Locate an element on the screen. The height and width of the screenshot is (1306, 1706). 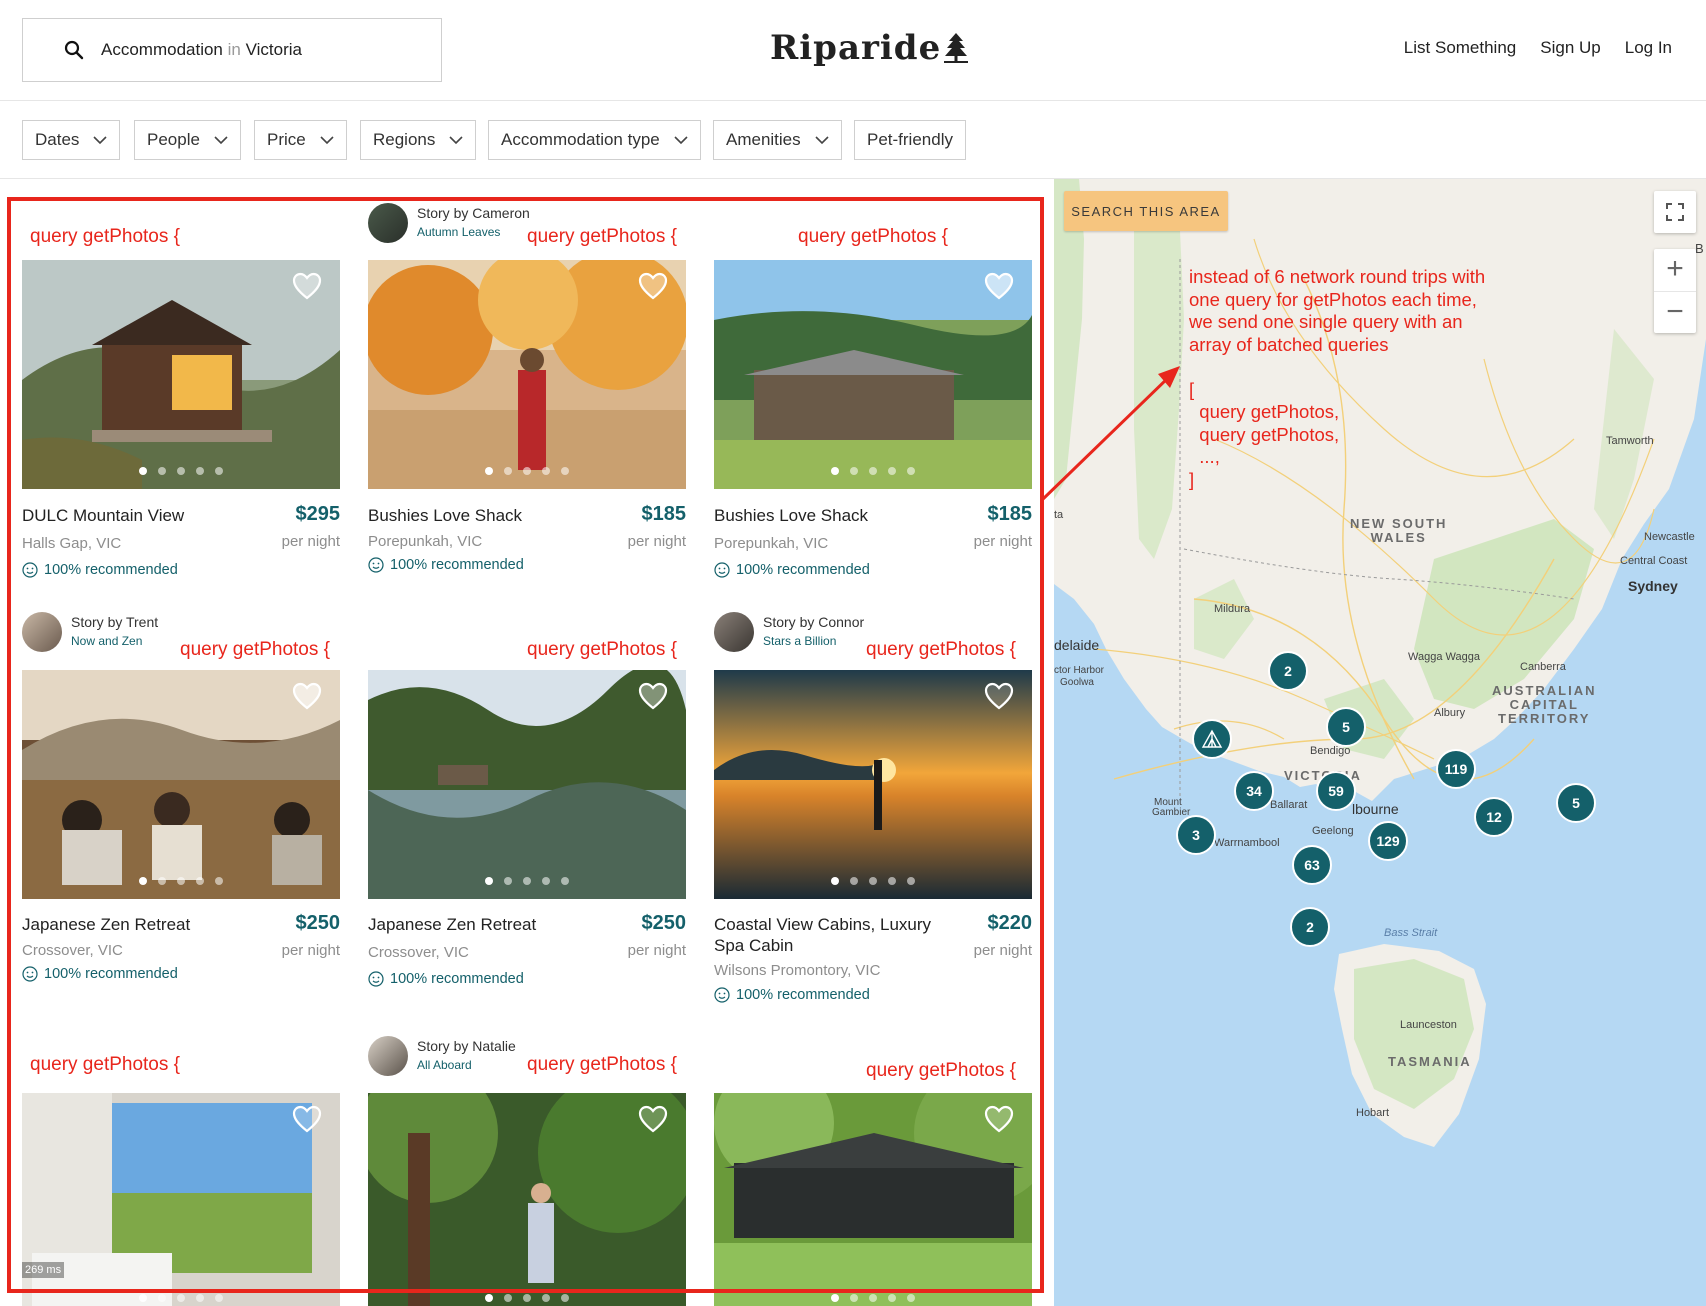
map-cluster: 3 is located at coordinates (1196, 835).